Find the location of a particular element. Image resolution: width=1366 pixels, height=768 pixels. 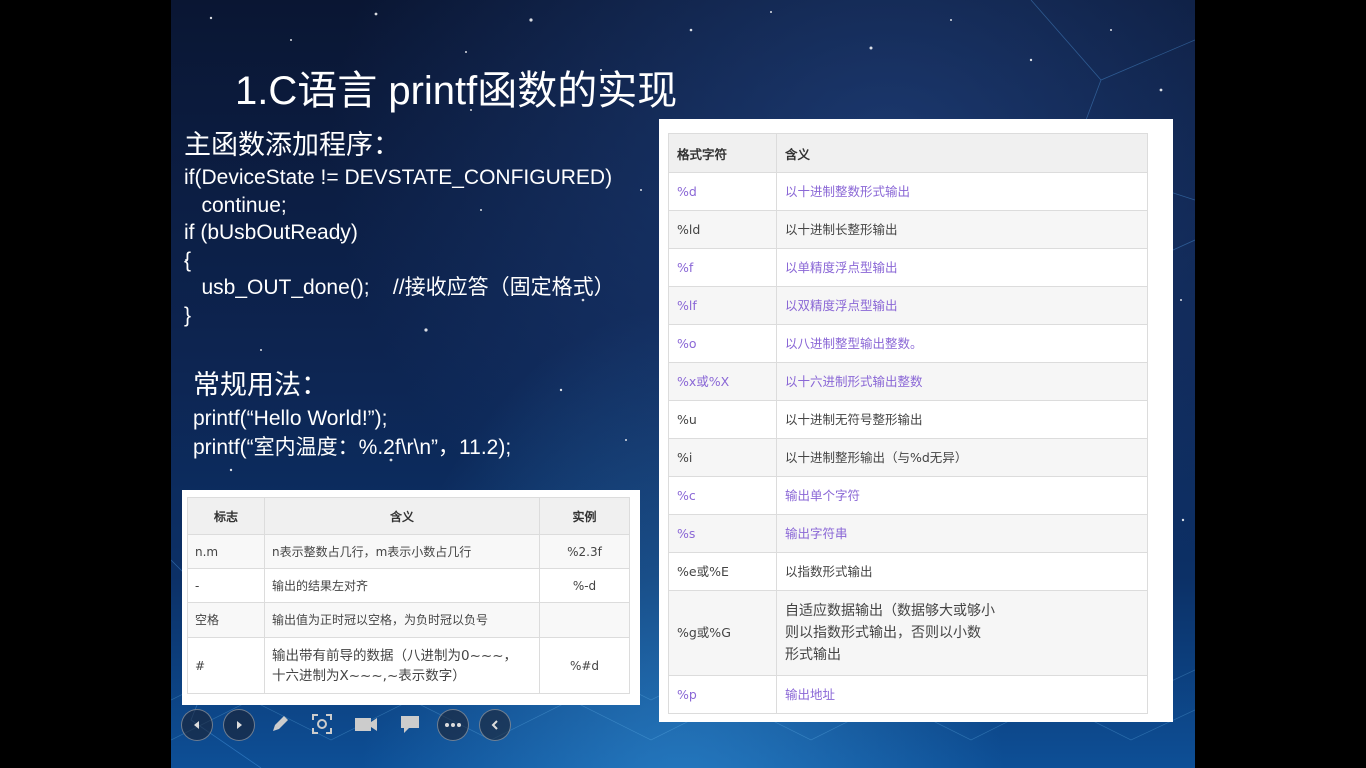

table-row: %i 以十进制整形输出（与%d无异） is located at coordinates (908, 457).